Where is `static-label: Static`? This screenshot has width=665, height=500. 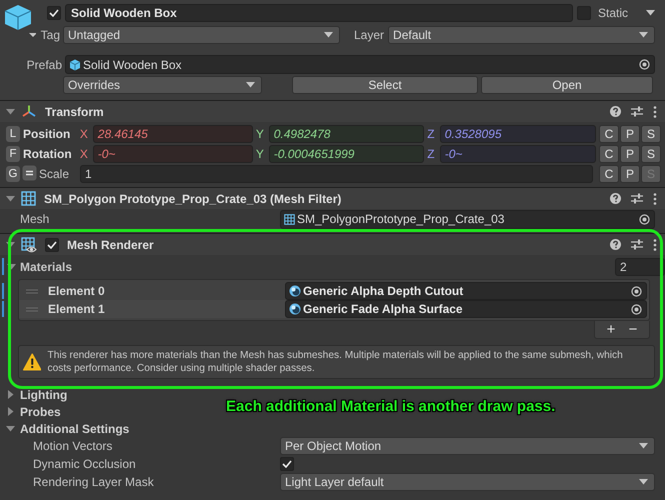
static-label: Static is located at coordinates (614, 13).